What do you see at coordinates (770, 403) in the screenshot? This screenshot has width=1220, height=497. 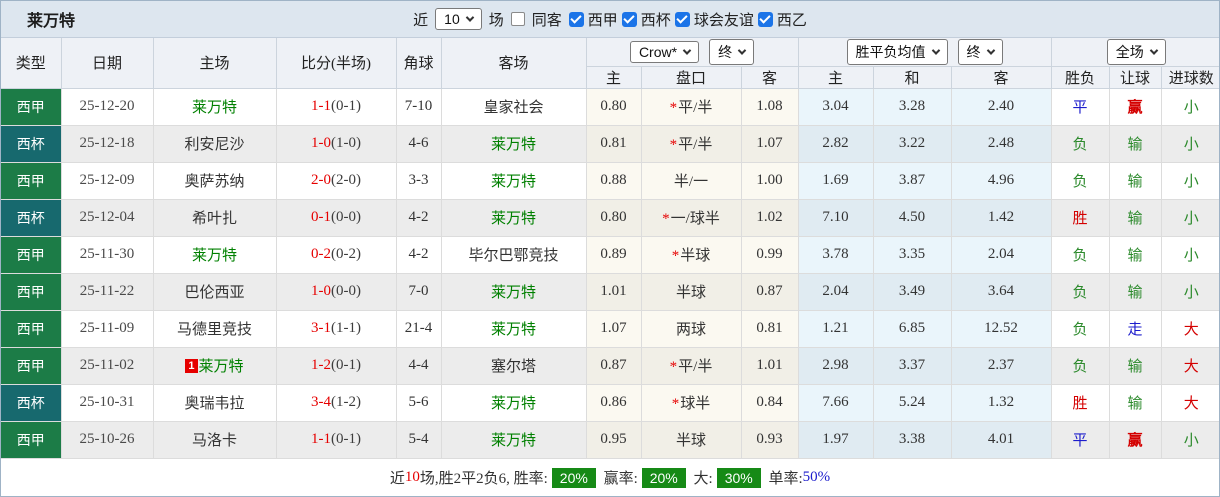 I see `odds-away: 0.84` at bounding box center [770, 403].